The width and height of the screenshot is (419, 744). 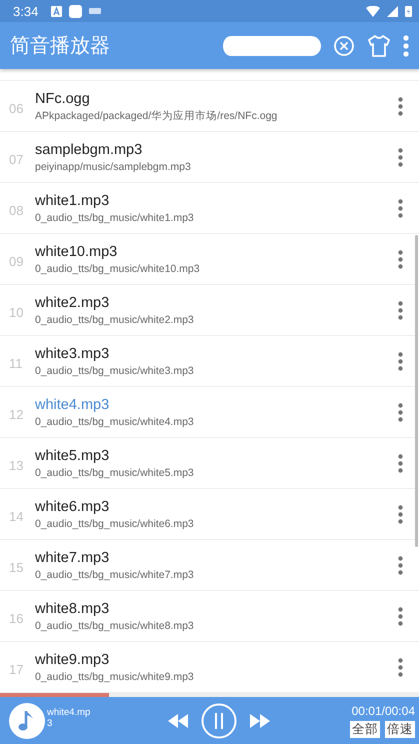 I want to click on wifi-icon, so click(x=373, y=11).